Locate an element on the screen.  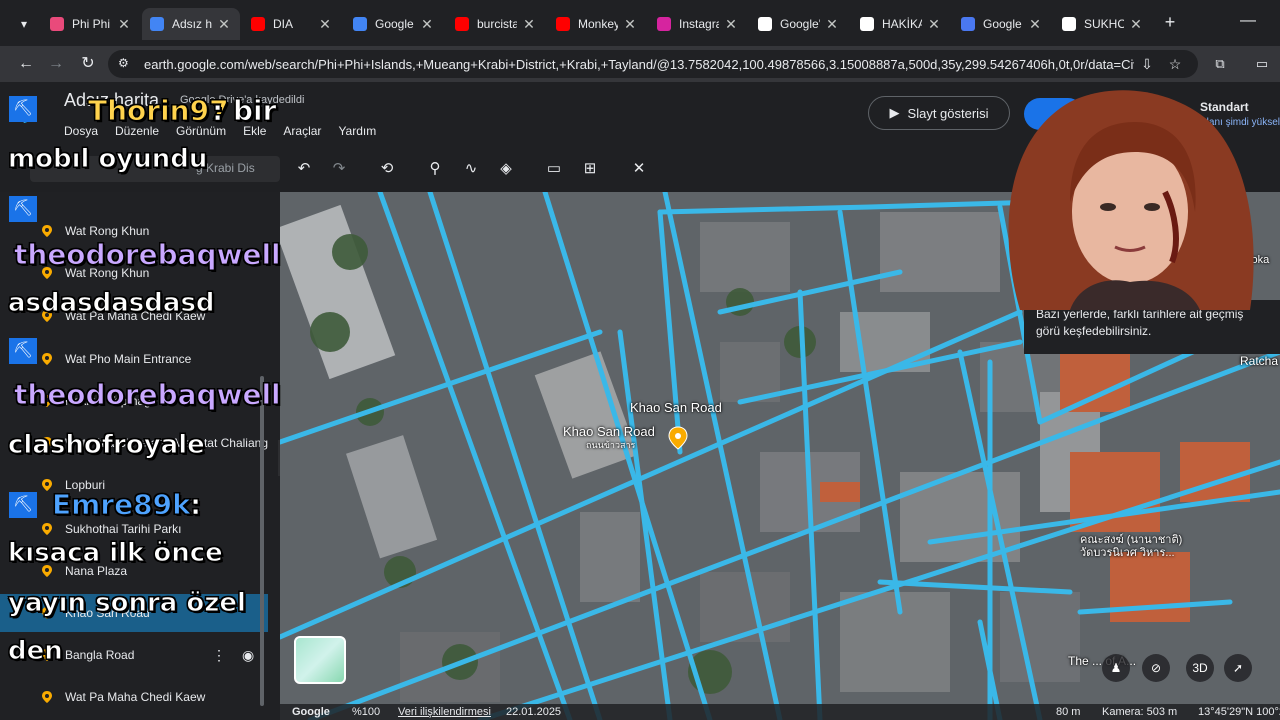
sidebar-item: Wat Pho Main Entrance is located at coordinates (134, 359).